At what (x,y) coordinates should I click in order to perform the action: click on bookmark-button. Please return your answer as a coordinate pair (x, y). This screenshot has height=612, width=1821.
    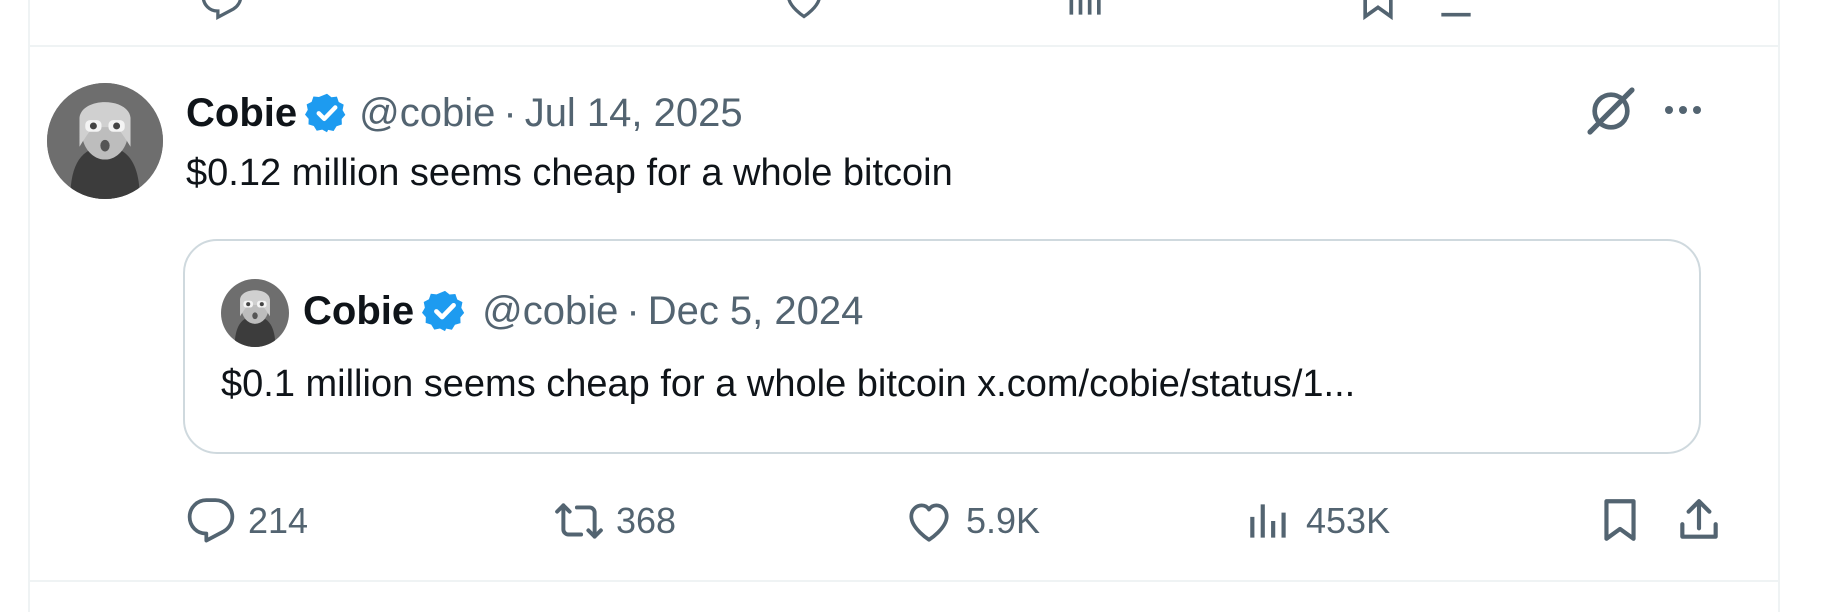
    Looking at the image, I should click on (1620, 521).